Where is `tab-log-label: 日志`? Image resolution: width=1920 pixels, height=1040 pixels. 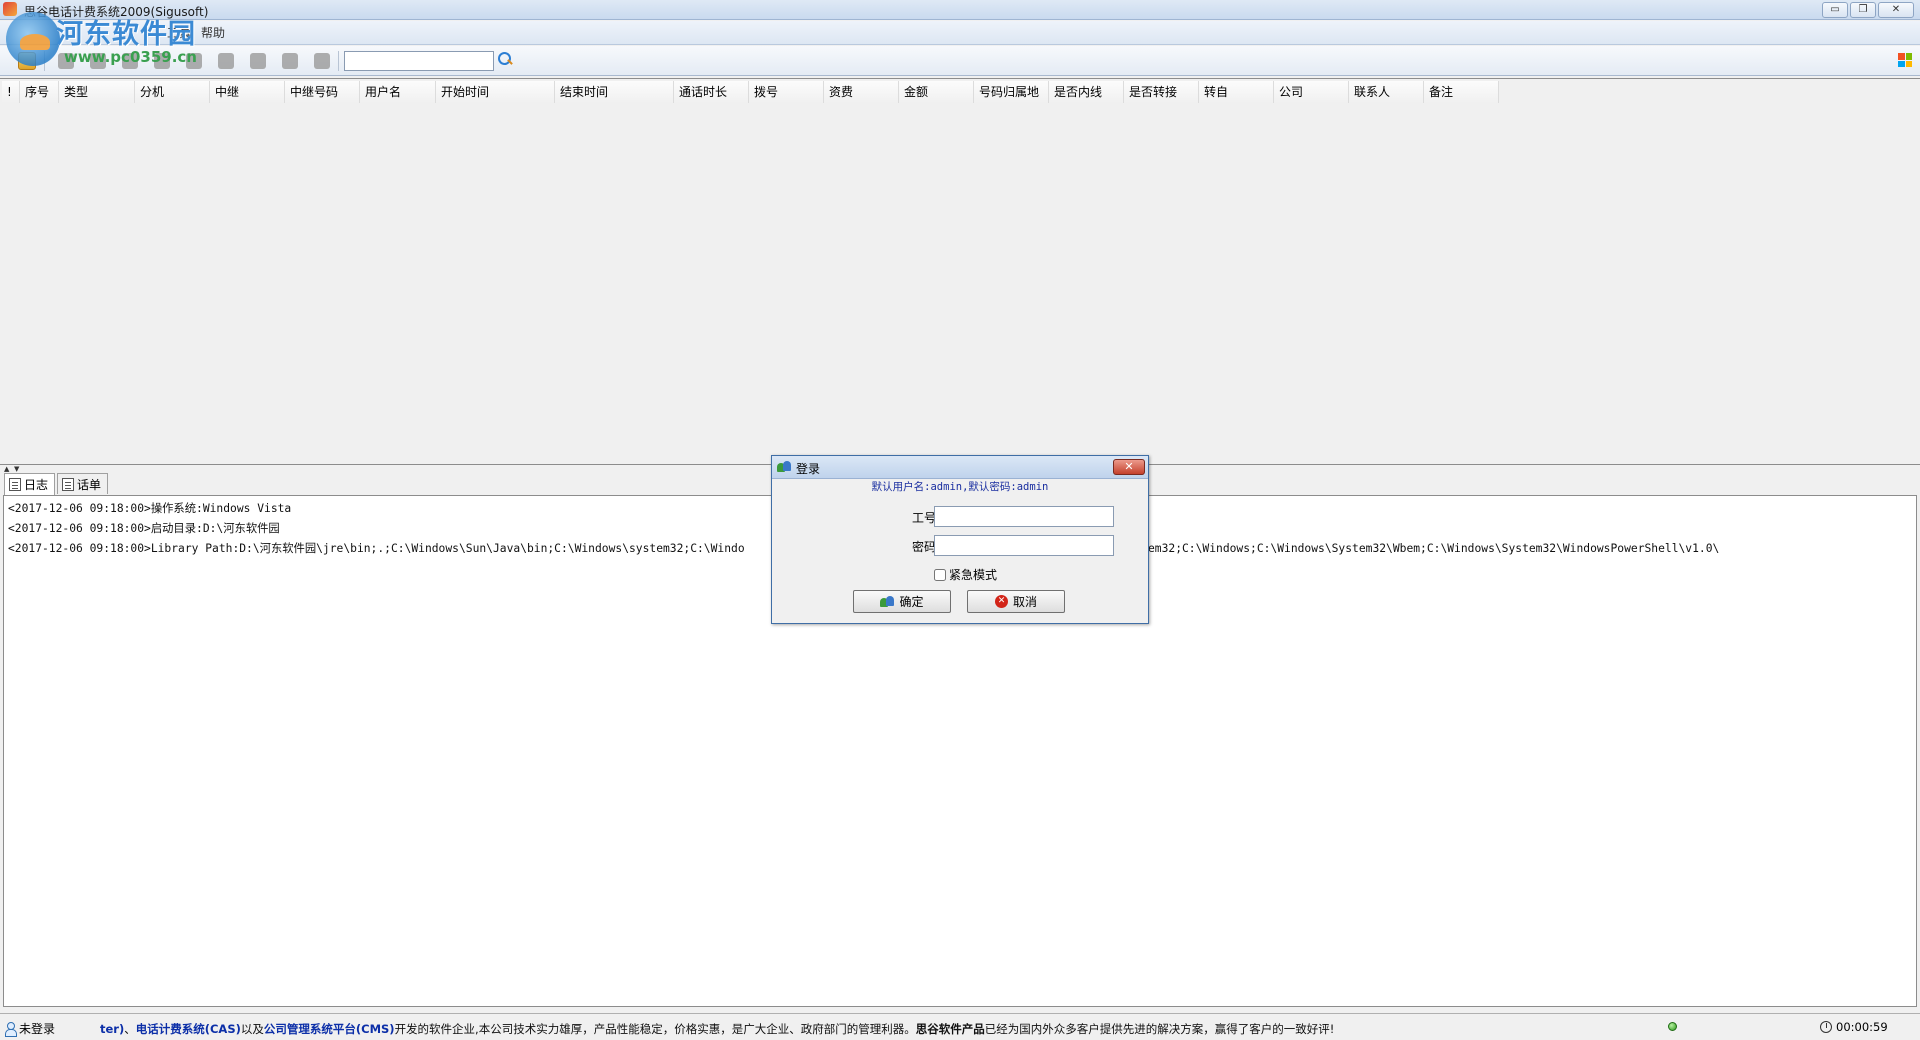
tab-log-label: 日志 is located at coordinates (36, 485).